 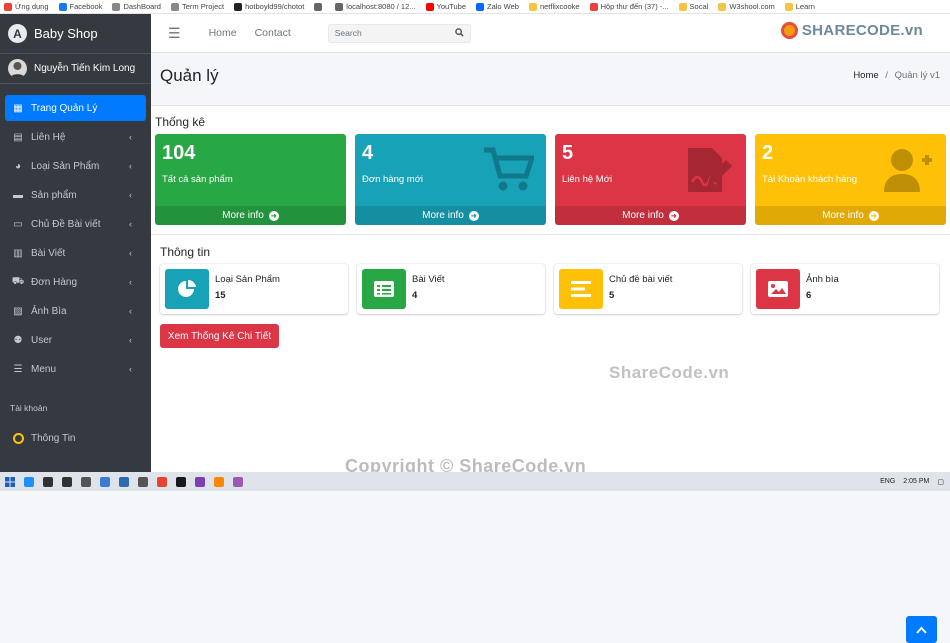 What do you see at coordinates (26, 6) in the screenshot?
I see `bookmark-item: Ứng dụng` at bounding box center [26, 6].